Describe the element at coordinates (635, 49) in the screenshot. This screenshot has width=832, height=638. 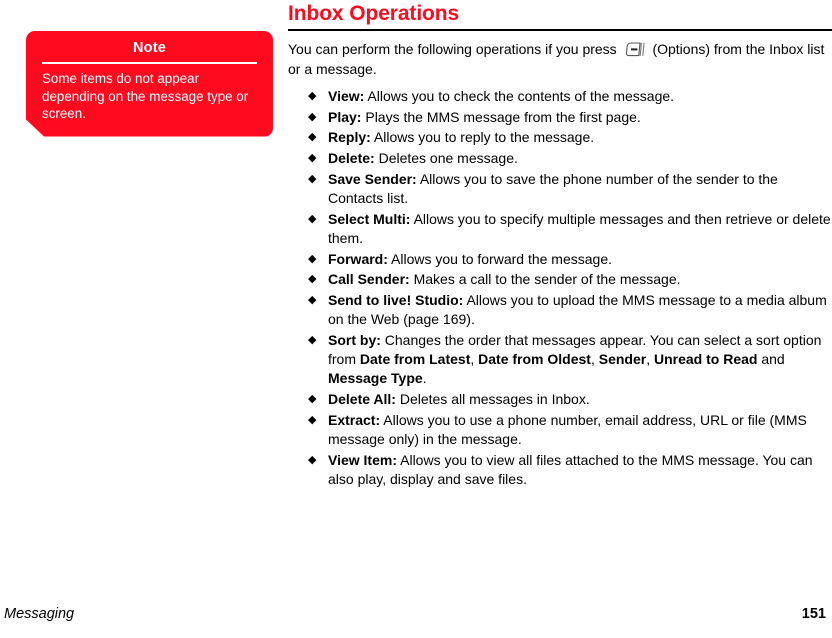
I see `soft-key-options-icon` at that location.